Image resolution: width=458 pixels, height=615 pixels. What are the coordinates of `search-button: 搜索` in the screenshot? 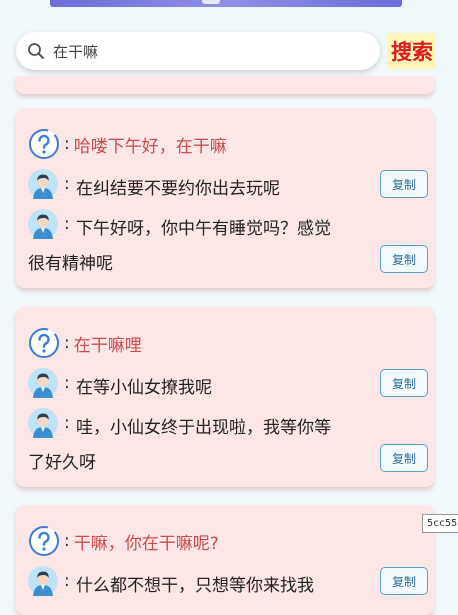 It's located at (412, 51).